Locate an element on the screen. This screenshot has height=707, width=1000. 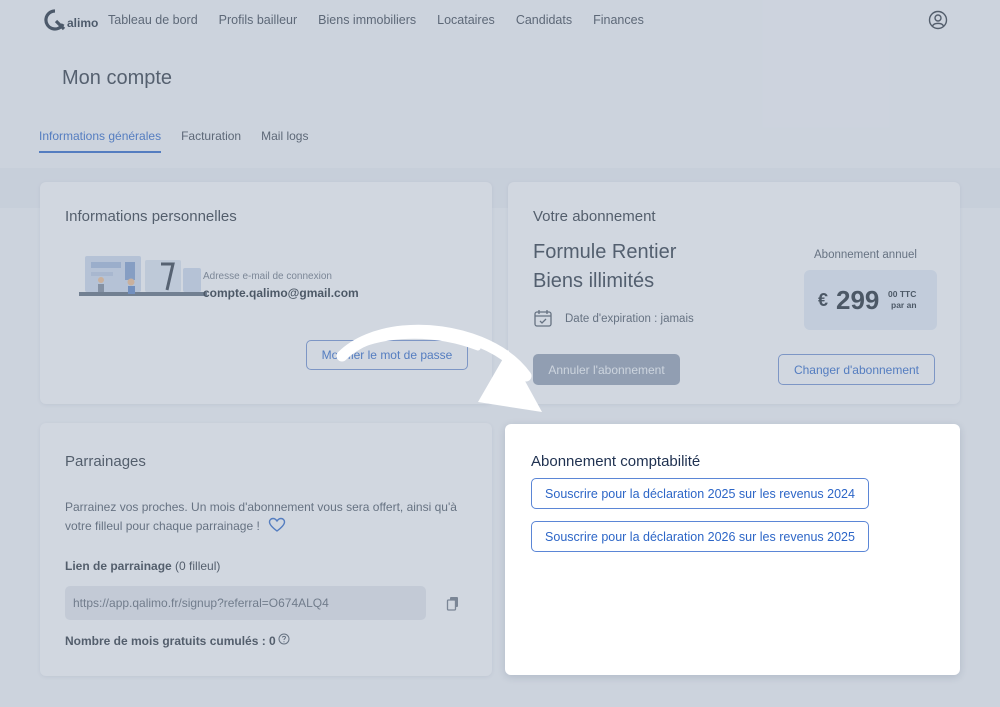
annotation-arrow-icon is located at coordinates (439, 368).